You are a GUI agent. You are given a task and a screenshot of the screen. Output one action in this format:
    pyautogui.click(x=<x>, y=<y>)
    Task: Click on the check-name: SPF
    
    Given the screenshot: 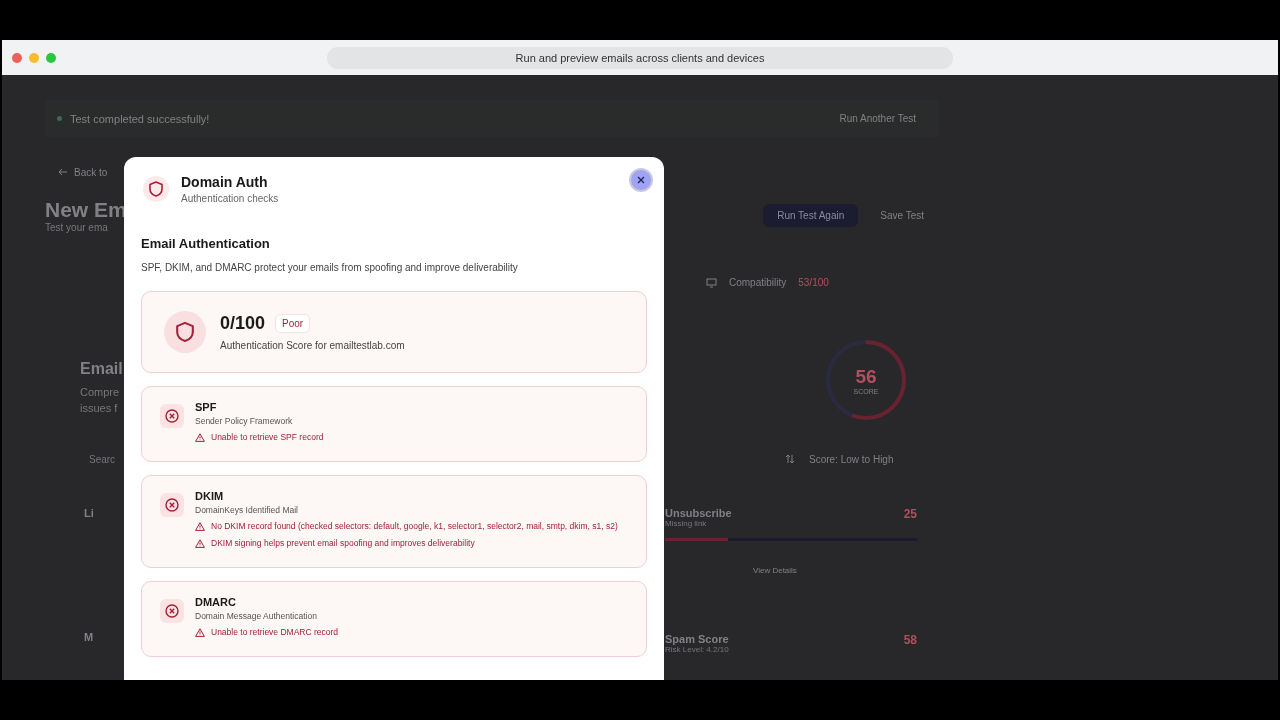 What is the action you would take?
    pyautogui.click(x=206, y=407)
    